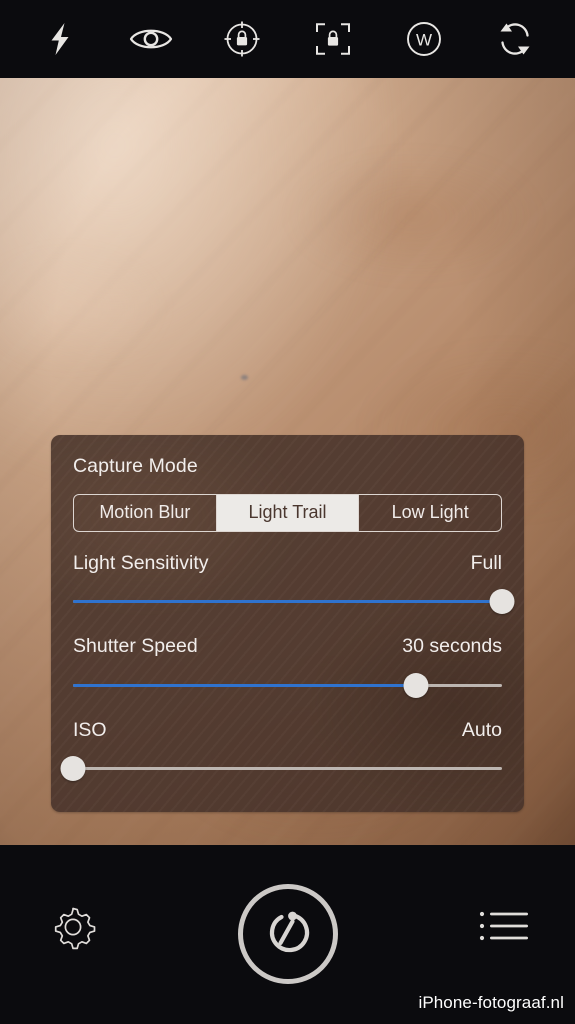 Image resolution: width=575 pixels, height=1024 pixels. I want to click on timer-icon, so click(288, 934).